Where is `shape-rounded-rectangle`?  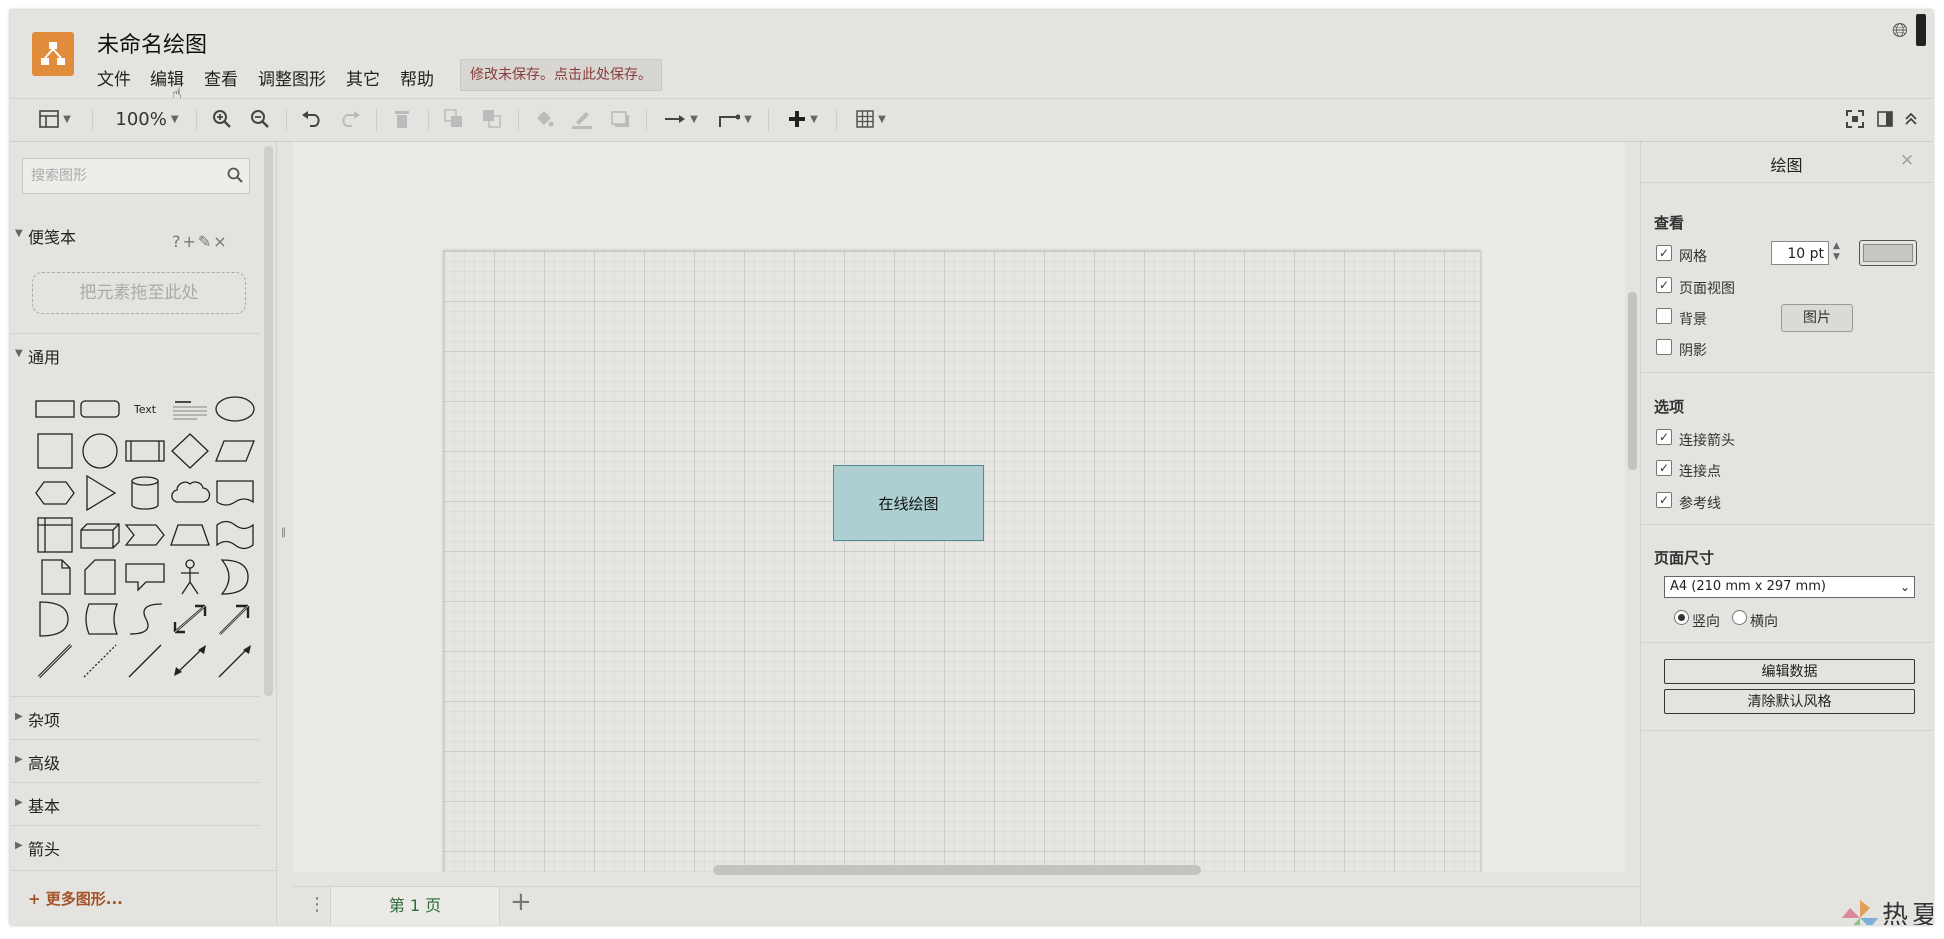
shape-rounded-rectangle is located at coordinates (100, 409).